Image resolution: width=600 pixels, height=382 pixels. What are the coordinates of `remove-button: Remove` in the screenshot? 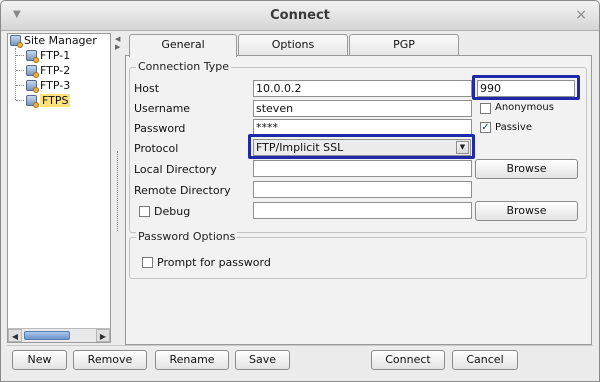 It's located at (110, 360).